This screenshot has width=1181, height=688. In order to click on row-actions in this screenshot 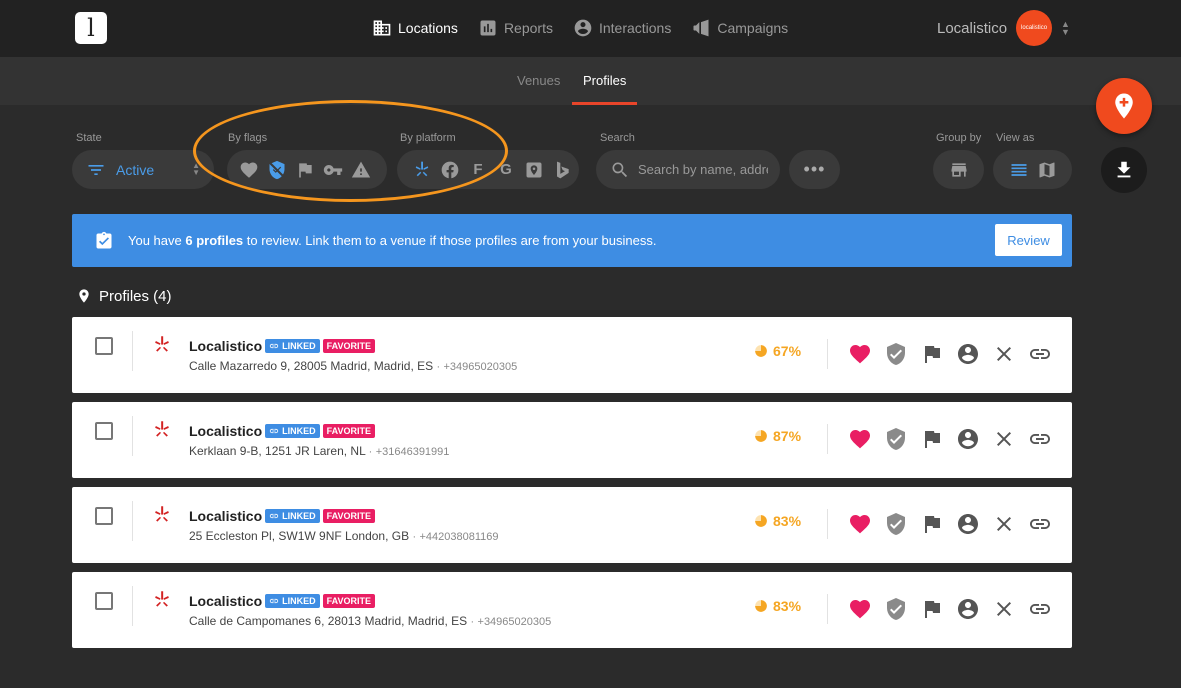, I will do `click(950, 524)`.